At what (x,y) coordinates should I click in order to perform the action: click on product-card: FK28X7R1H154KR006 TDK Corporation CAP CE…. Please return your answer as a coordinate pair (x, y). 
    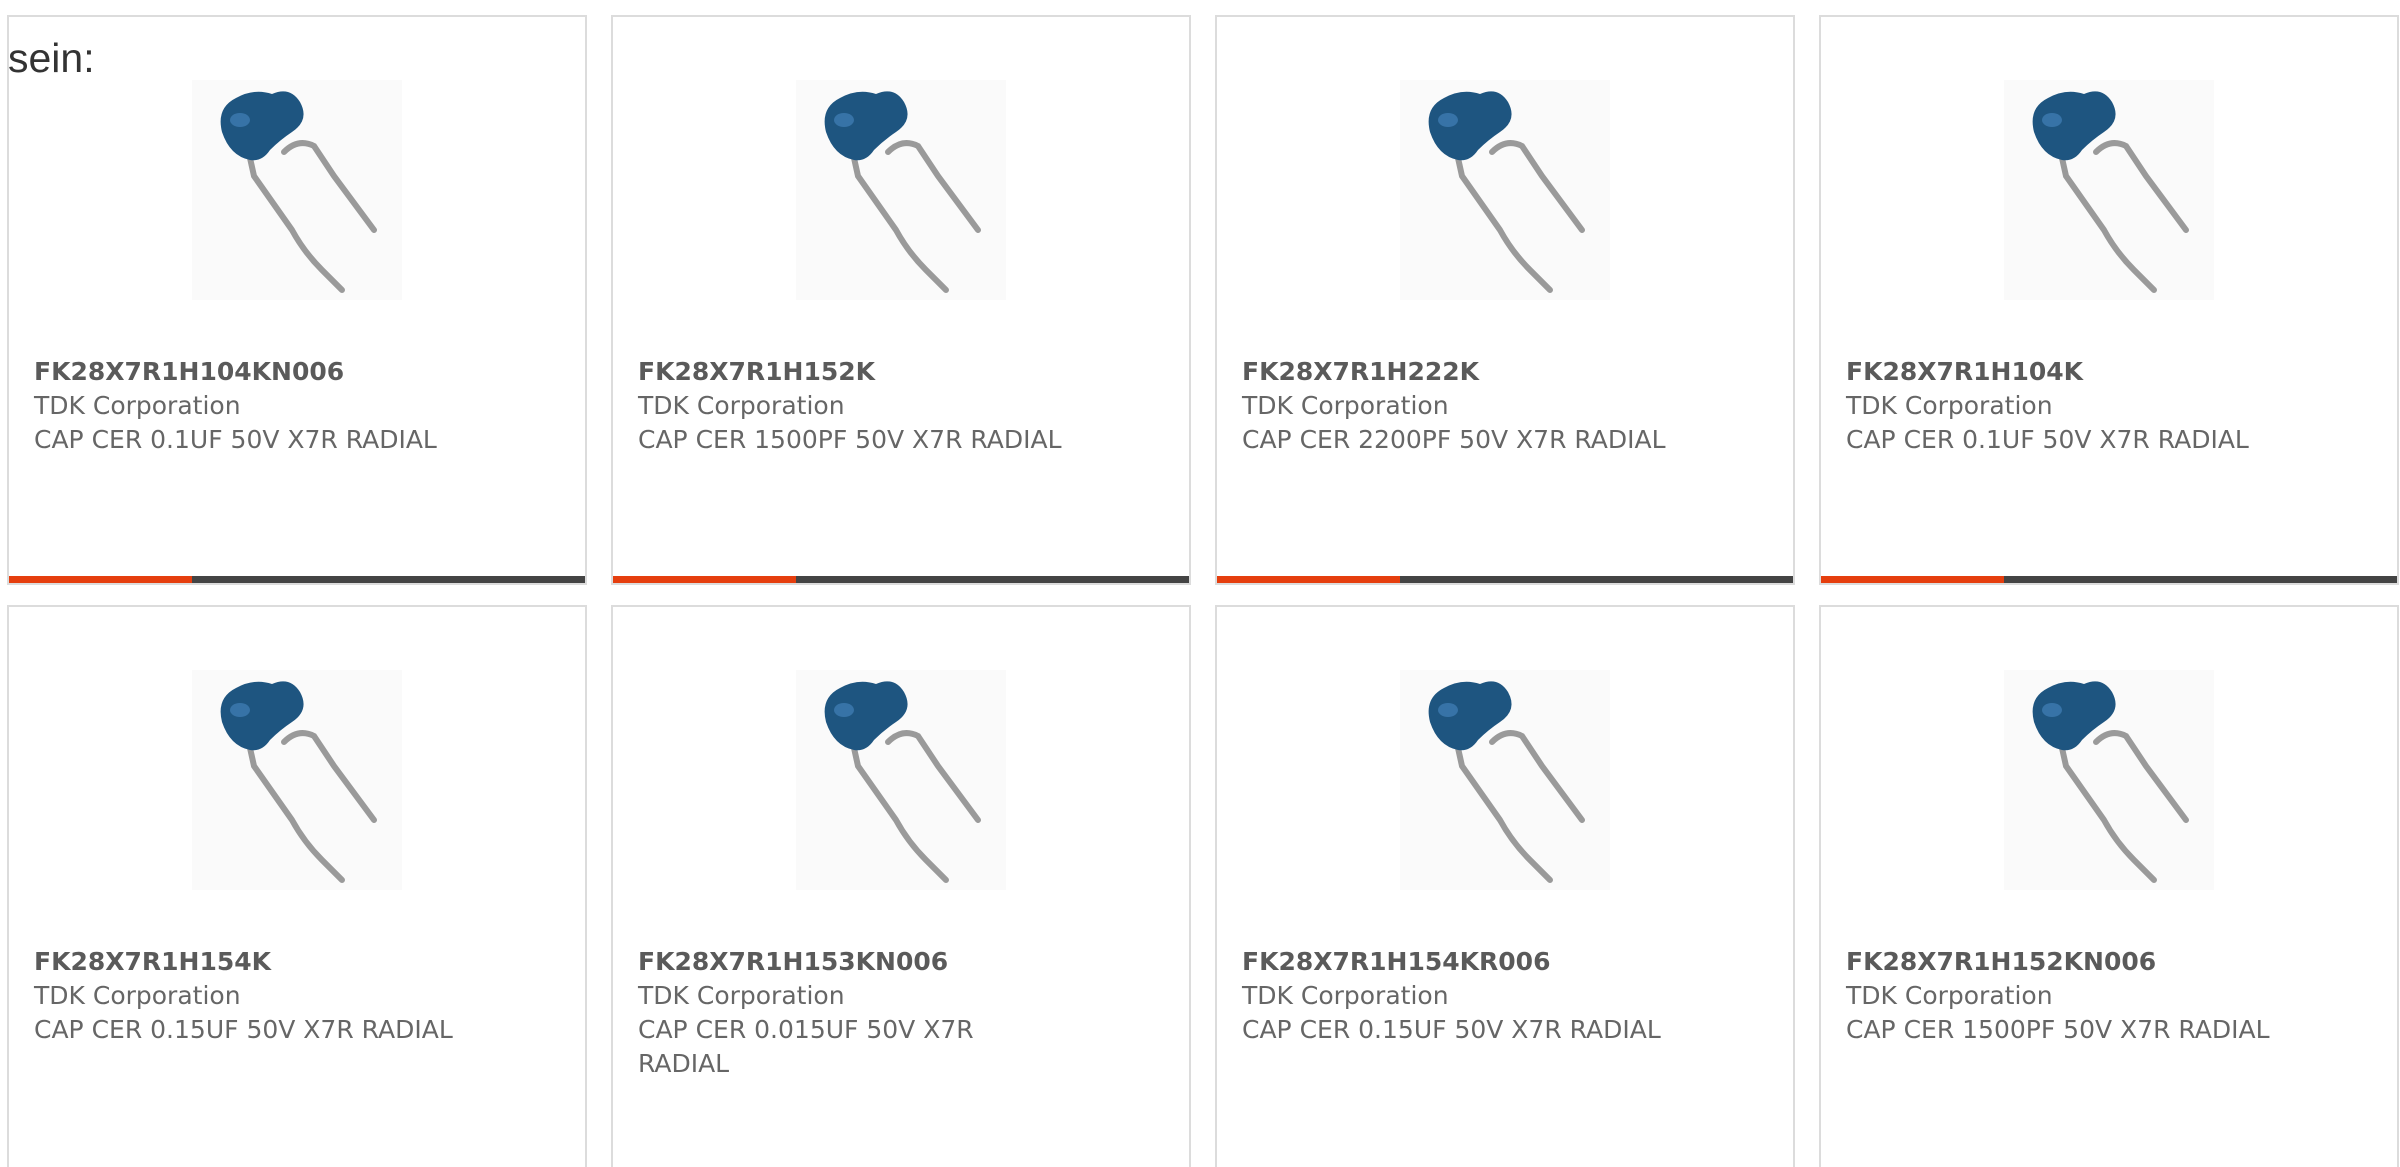
    Looking at the image, I should click on (1505, 886).